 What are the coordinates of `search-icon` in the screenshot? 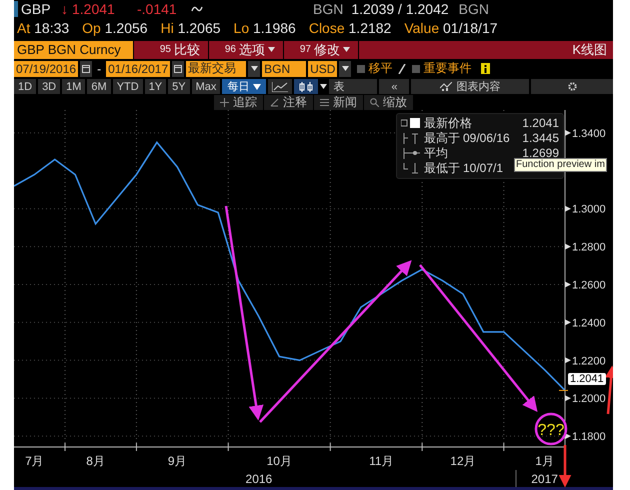 It's located at (374, 102).